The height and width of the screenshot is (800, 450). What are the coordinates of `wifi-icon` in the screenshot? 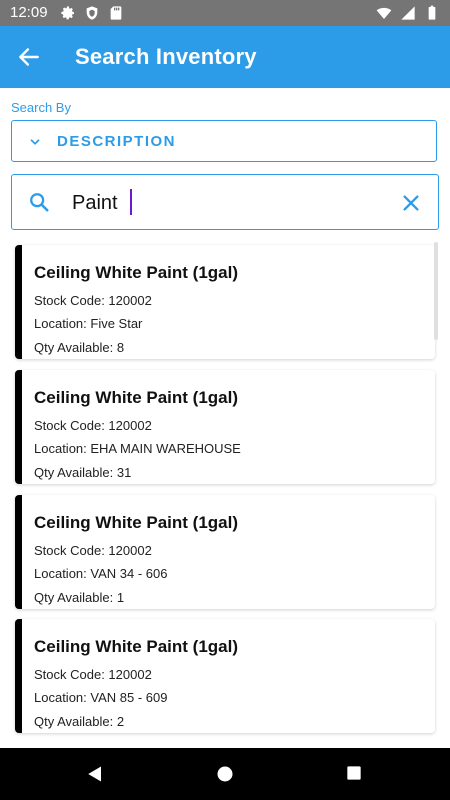 It's located at (384, 13).